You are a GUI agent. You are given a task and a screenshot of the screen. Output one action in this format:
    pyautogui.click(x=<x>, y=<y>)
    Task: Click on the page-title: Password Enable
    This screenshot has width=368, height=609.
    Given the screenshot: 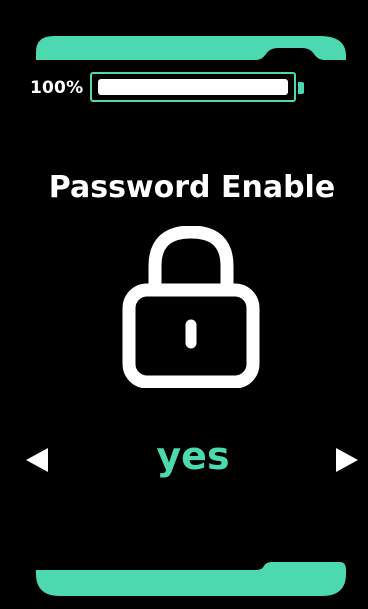 What is the action you would take?
    pyautogui.click(x=192, y=187)
    